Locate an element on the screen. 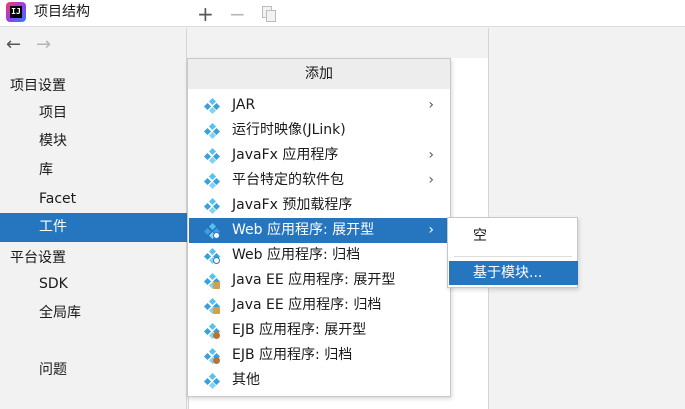 This screenshot has width=685, height=409. menu-item-web-app-exploded: Web 应用程序: 展开型 › is located at coordinates (320, 230).